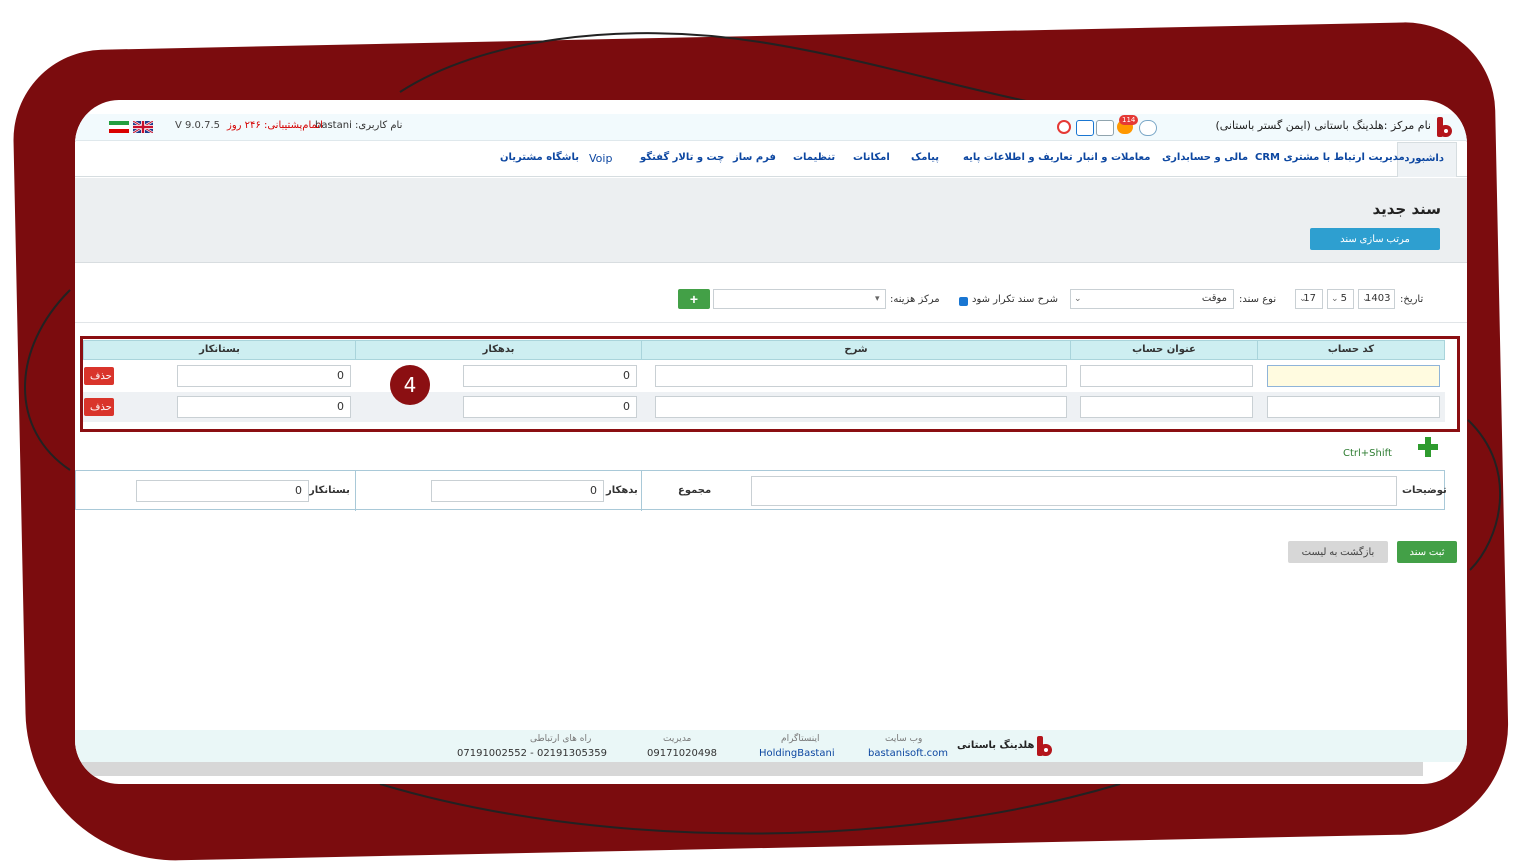 The width and height of the screenshot is (1536, 864). Describe the element at coordinates (771, 220) in the screenshot. I see `page-header: سند جدید مرتب سازی سند` at that location.